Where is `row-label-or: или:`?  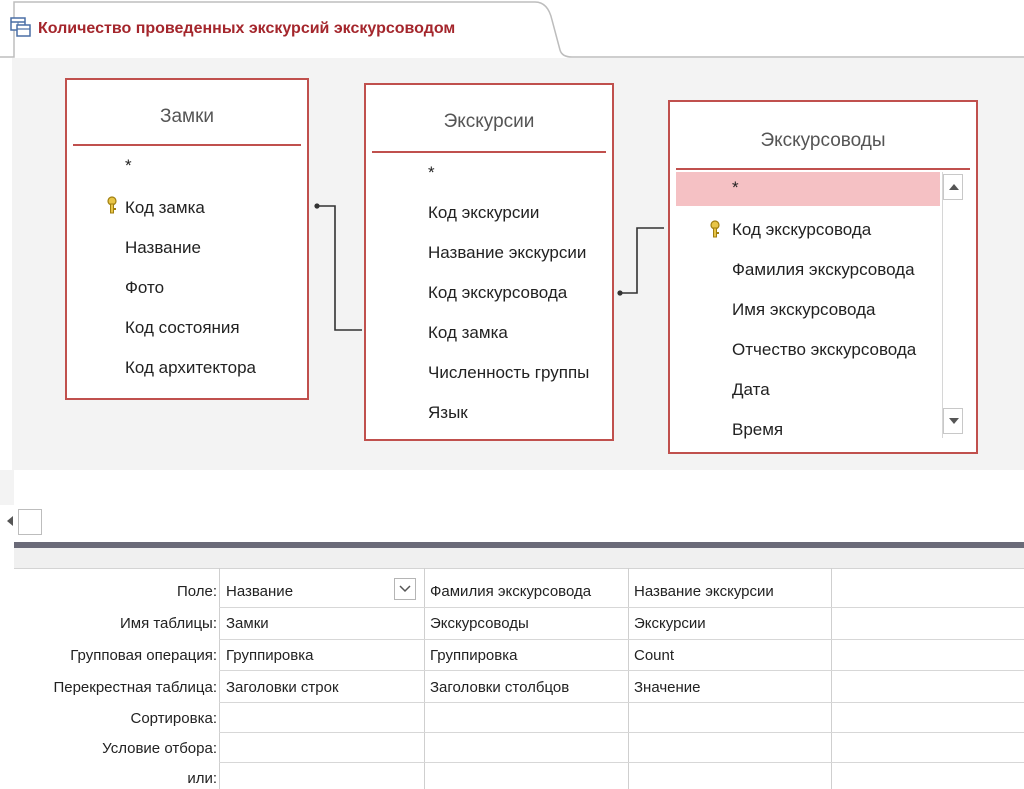 row-label-or: или: is located at coordinates (202, 778).